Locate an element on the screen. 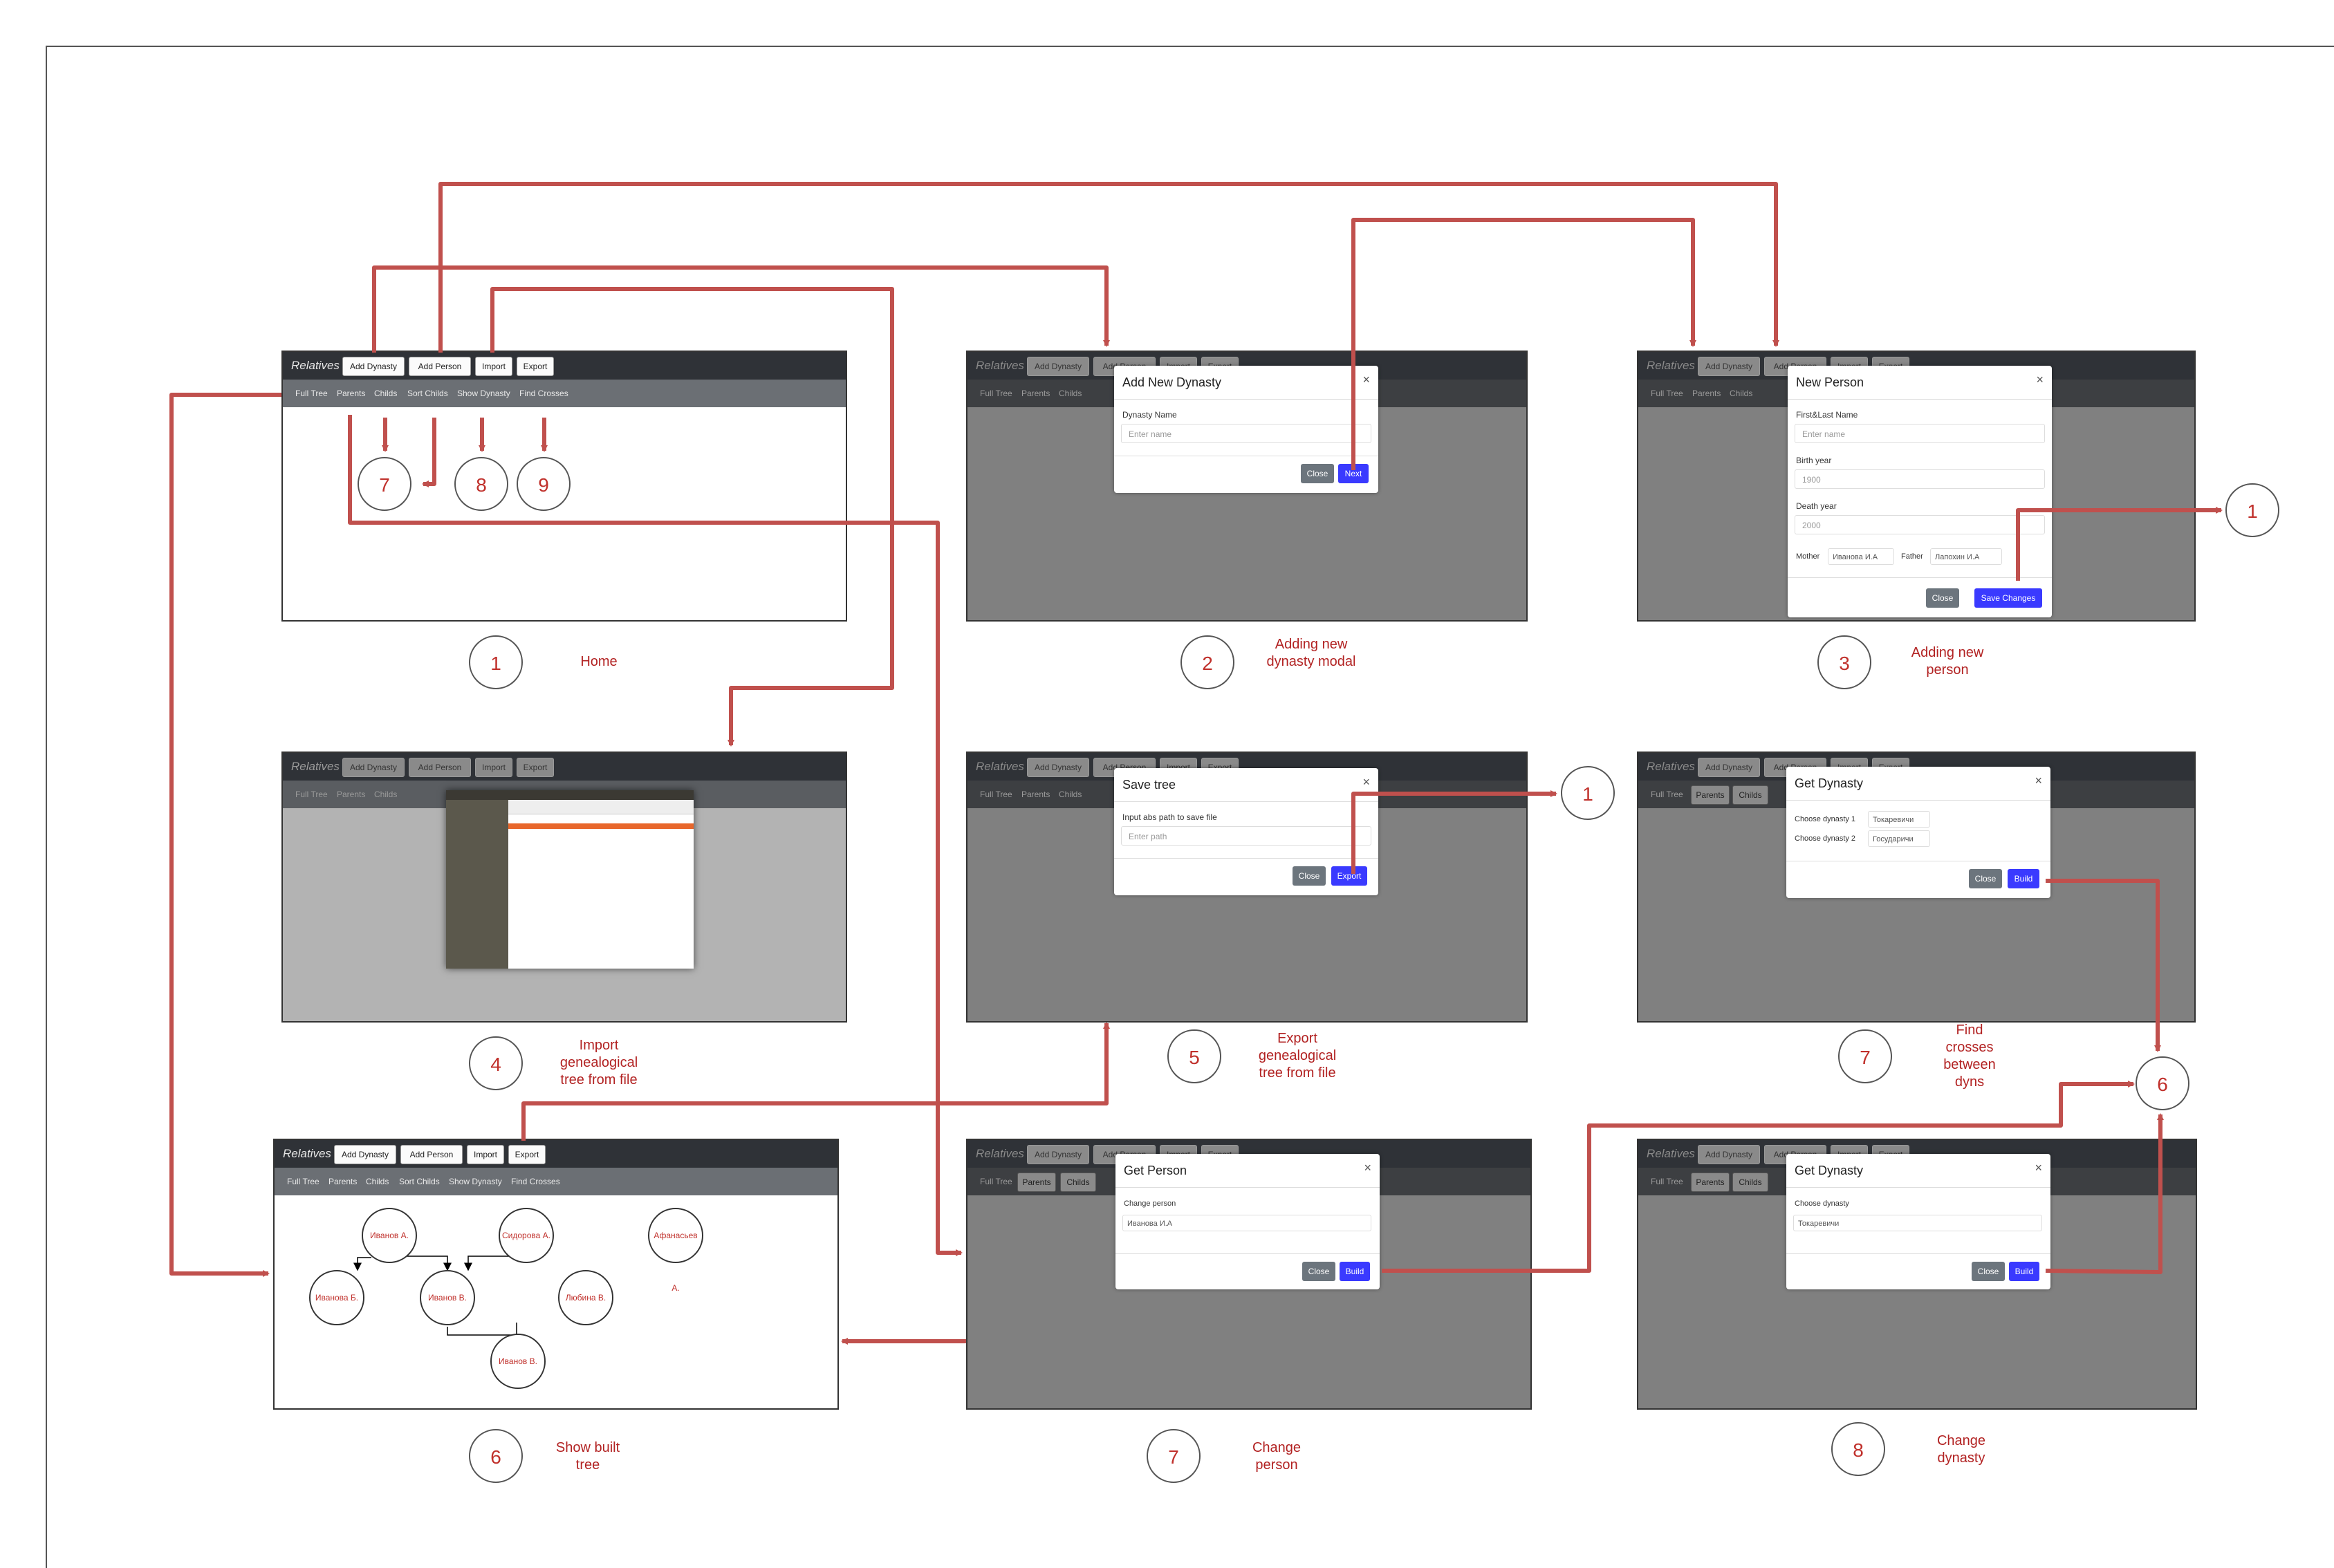 The image size is (2334, 1568). screen-caption: Export genealogical tree from file is located at coordinates (1297, 1056).